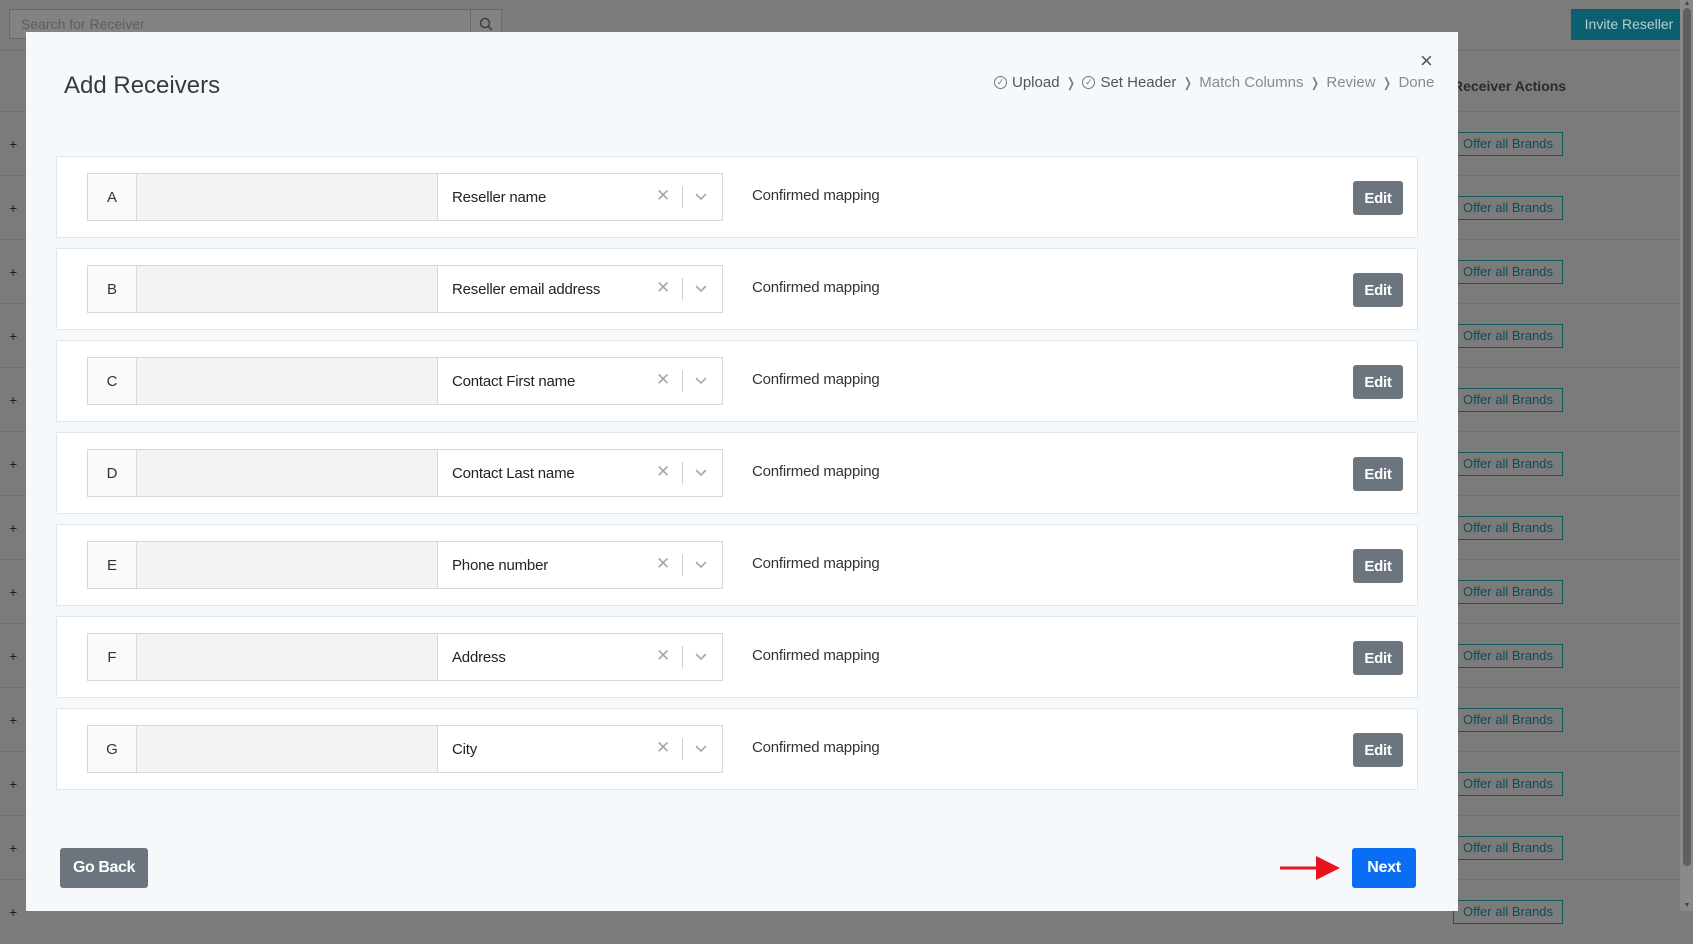  I want to click on column-mapping-box: B Reseller email address ✕, so click(405, 289).